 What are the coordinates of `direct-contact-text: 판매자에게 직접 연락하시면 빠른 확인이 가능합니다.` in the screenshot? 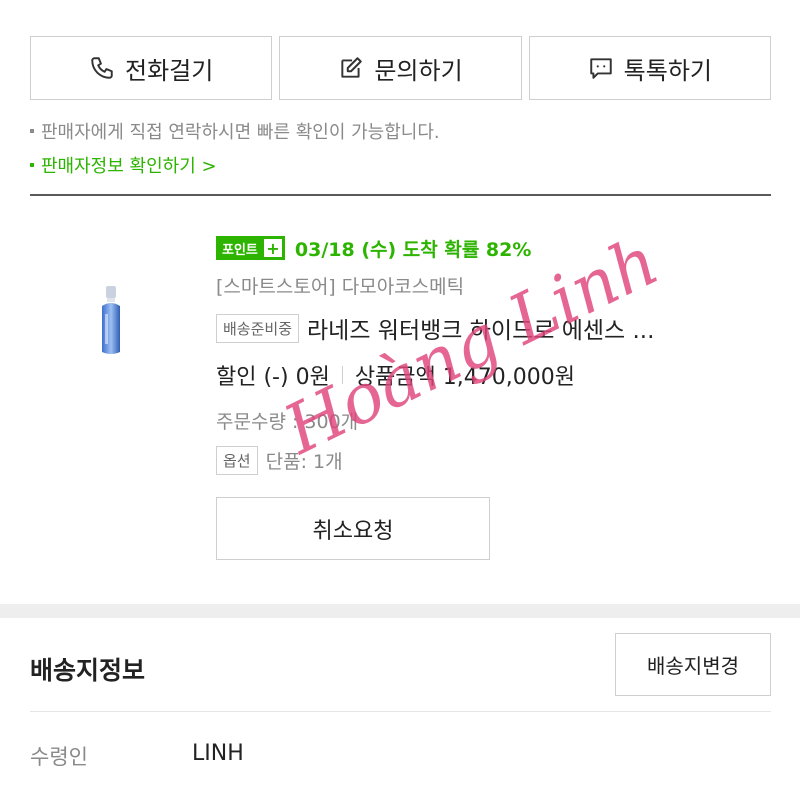 It's located at (240, 132).